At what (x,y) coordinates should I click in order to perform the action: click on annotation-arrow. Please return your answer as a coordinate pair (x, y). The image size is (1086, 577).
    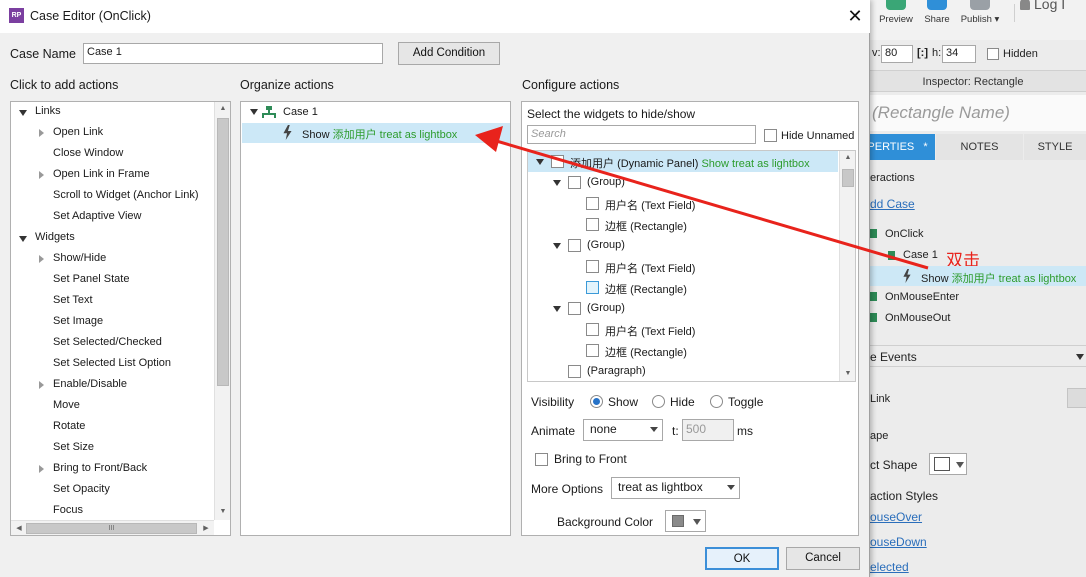
    Looking at the image, I should click on (702, 198).